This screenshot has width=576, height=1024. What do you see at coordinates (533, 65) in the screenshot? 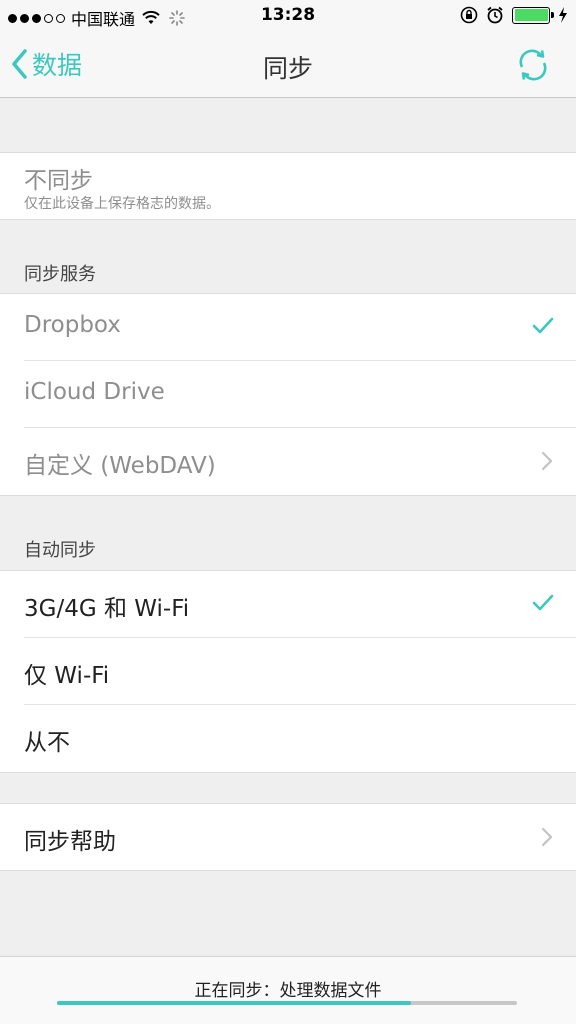
I see `sync-refresh-icon` at bounding box center [533, 65].